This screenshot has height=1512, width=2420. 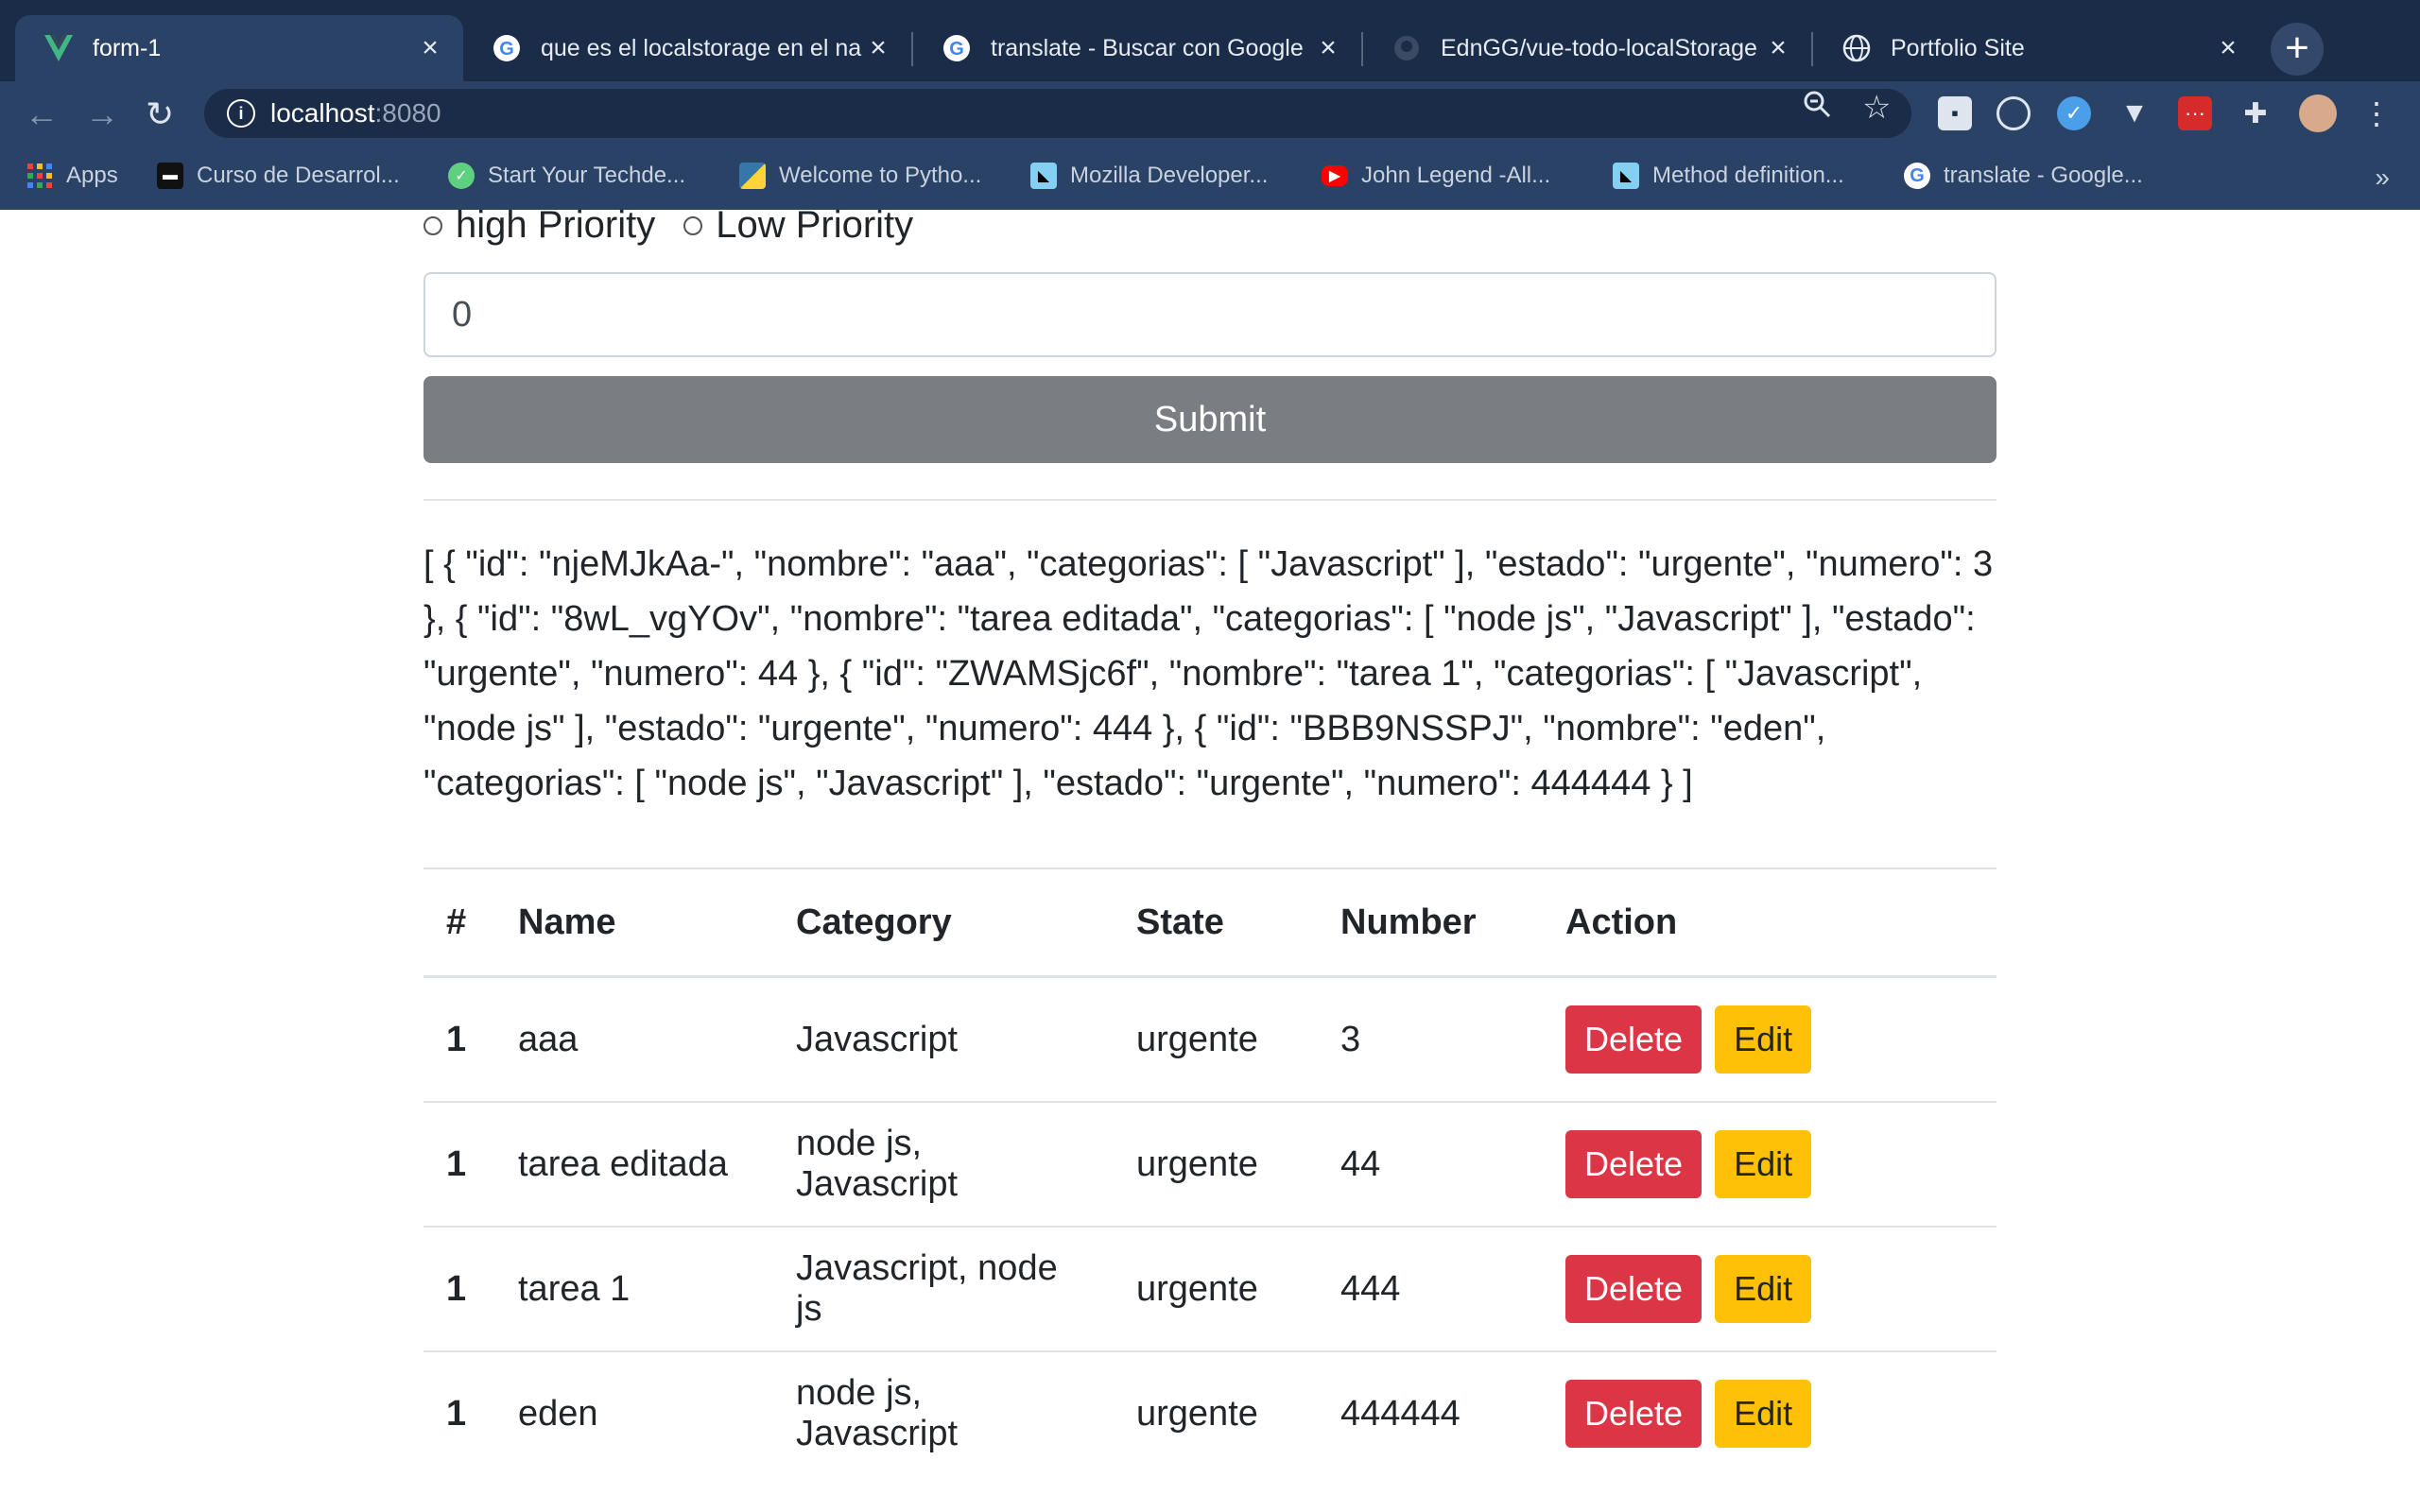 What do you see at coordinates (1430, 923) in the screenshot?
I see `column-header-number: Number` at bounding box center [1430, 923].